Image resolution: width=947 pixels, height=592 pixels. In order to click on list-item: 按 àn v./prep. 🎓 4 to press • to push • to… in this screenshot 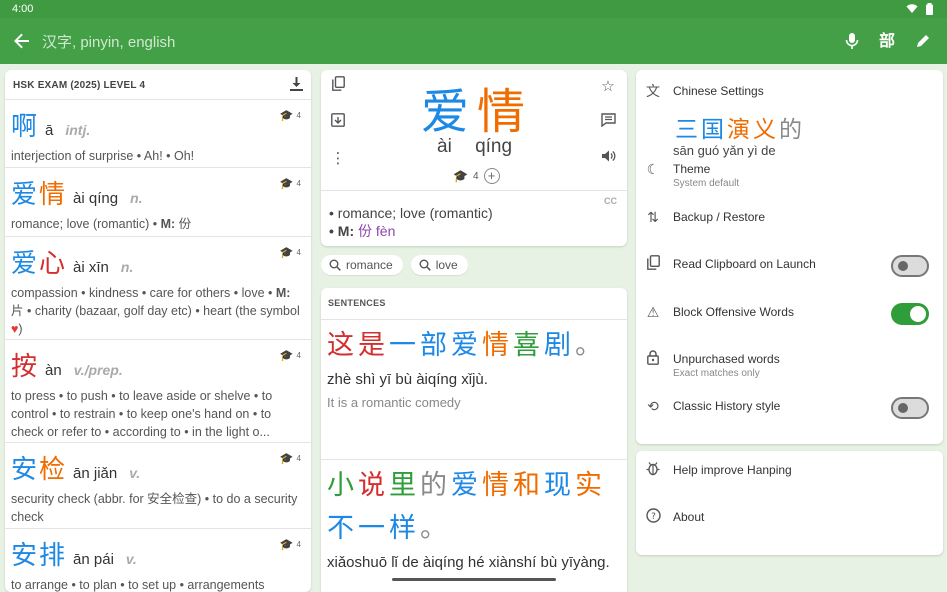, I will do `click(158, 391)`.